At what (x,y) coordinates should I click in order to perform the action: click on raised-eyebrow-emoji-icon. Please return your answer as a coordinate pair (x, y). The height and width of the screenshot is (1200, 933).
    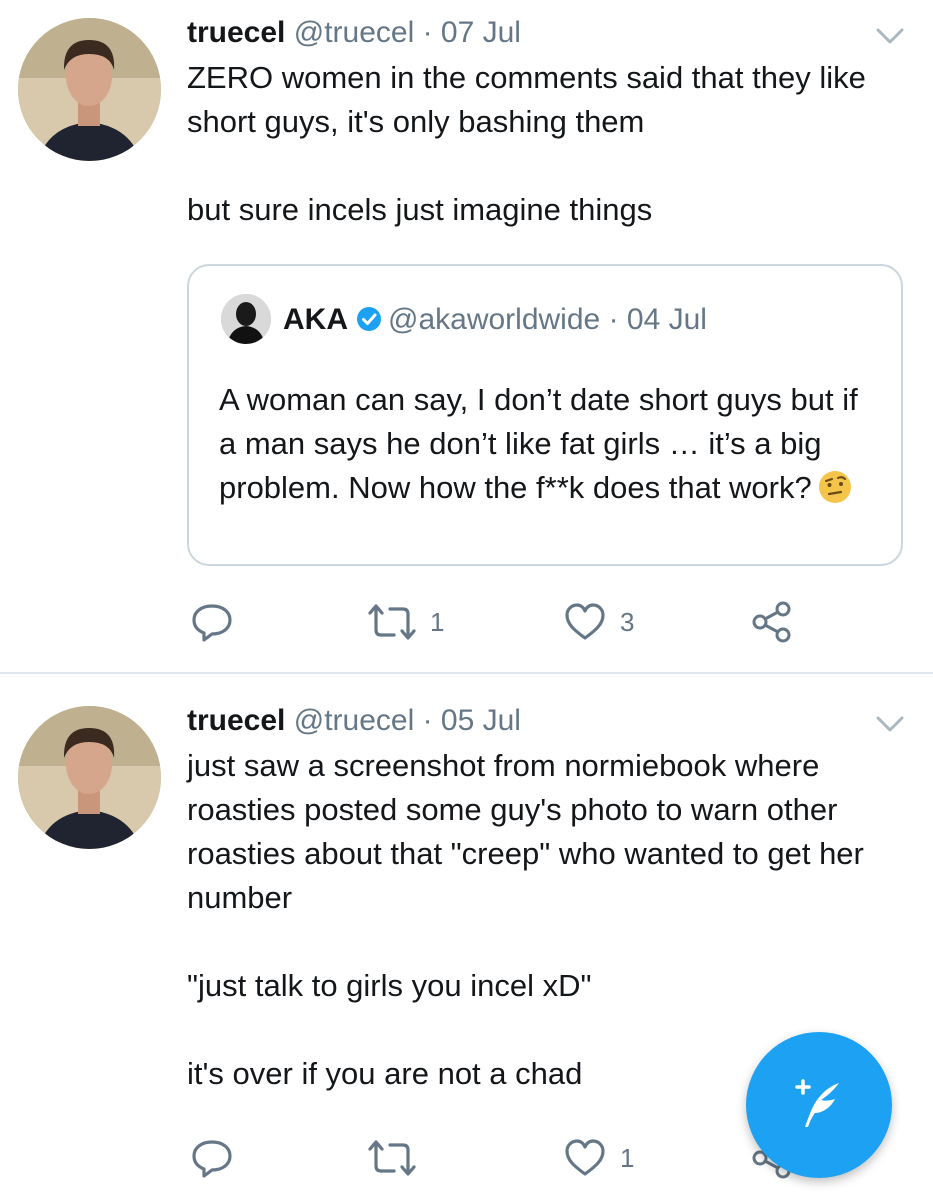
    Looking at the image, I should click on (835, 487).